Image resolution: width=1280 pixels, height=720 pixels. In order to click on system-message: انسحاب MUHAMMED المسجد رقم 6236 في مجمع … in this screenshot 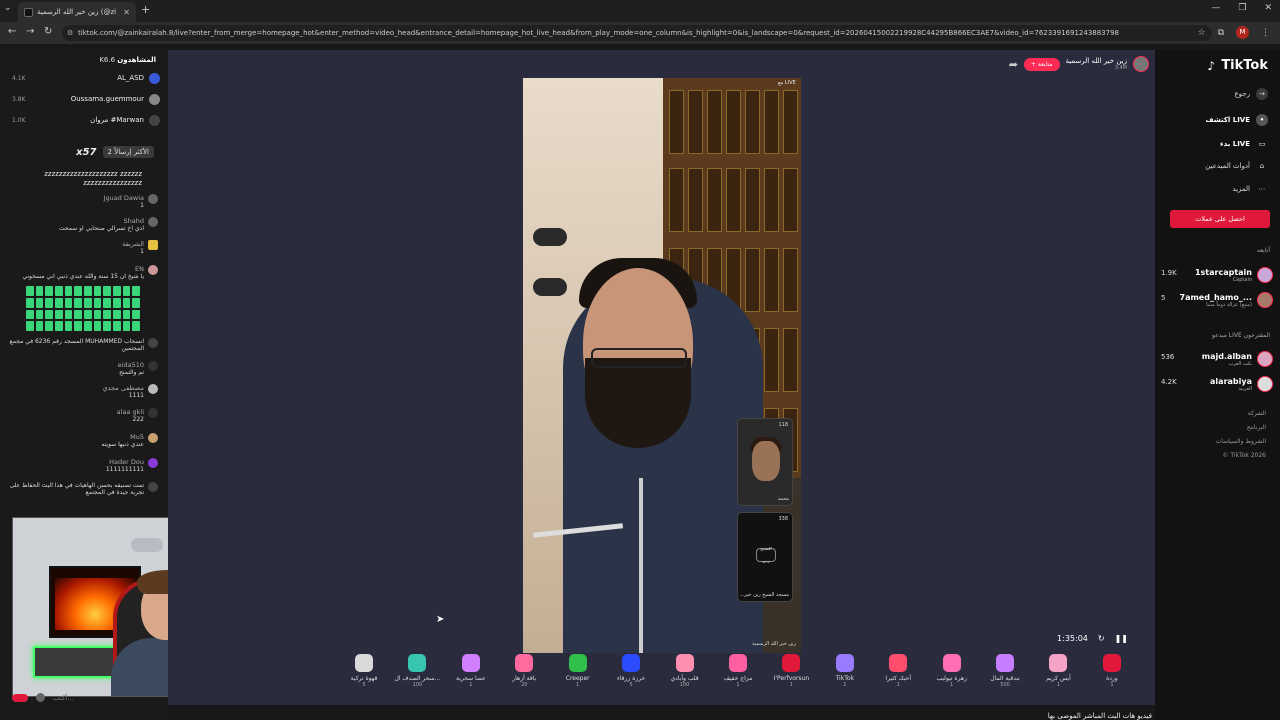, I will do `click(83, 345)`.